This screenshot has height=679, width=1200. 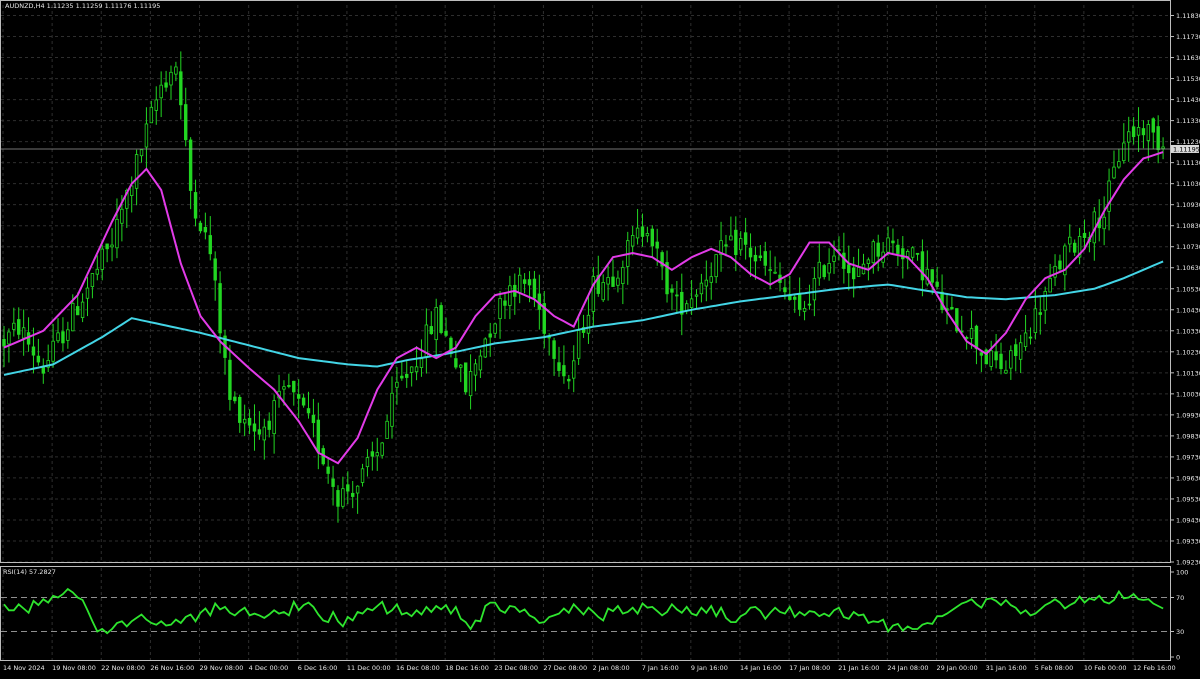 What do you see at coordinates (1188, 499) in the screenshot?
I see `price-tick-label: 1.09530` at bounding box center [1188, 499].